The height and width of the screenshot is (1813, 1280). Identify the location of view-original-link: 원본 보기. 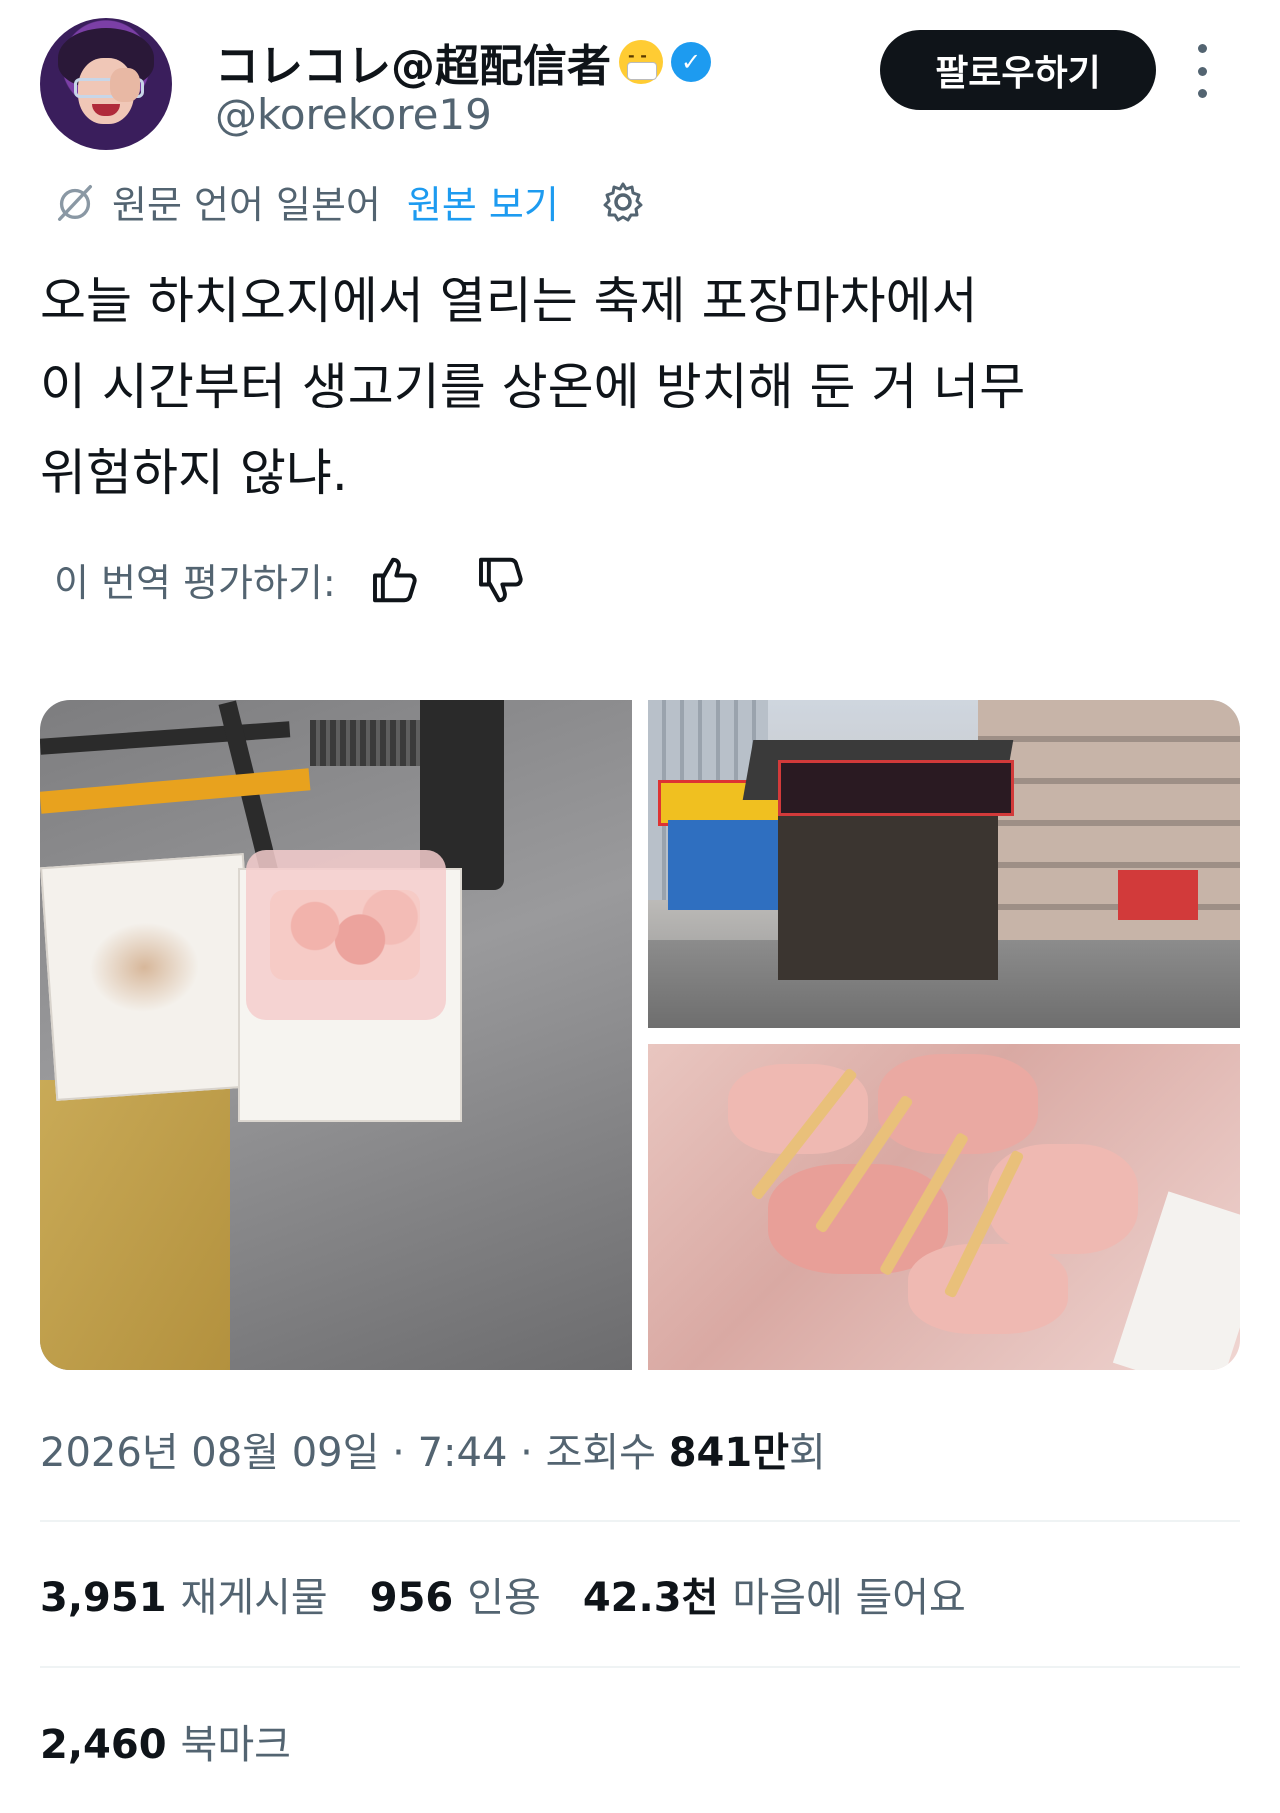
(483, 201).